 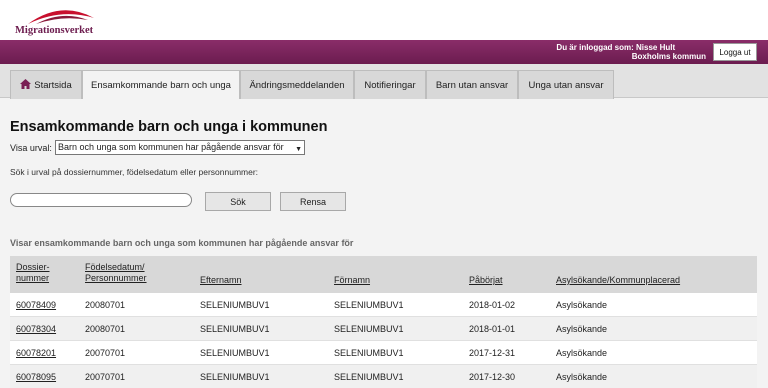 What do you see at coordinates (116, 273) in the screenshot?
I see `column-header-birthdate: Födelsedatum/Personnummer` at bounding box center [116, 273].